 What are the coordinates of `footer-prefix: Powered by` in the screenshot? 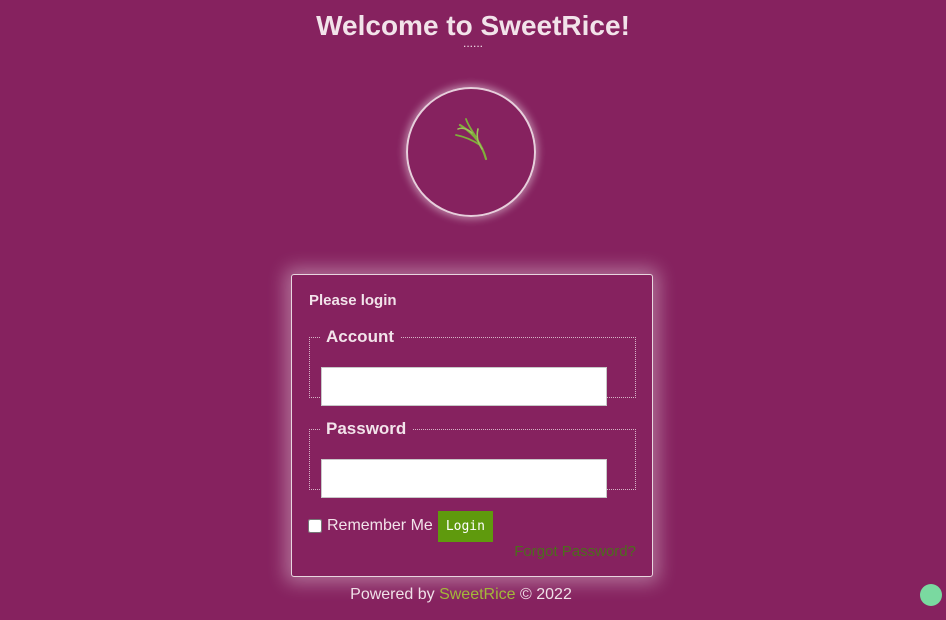 It's located at (395, 594).